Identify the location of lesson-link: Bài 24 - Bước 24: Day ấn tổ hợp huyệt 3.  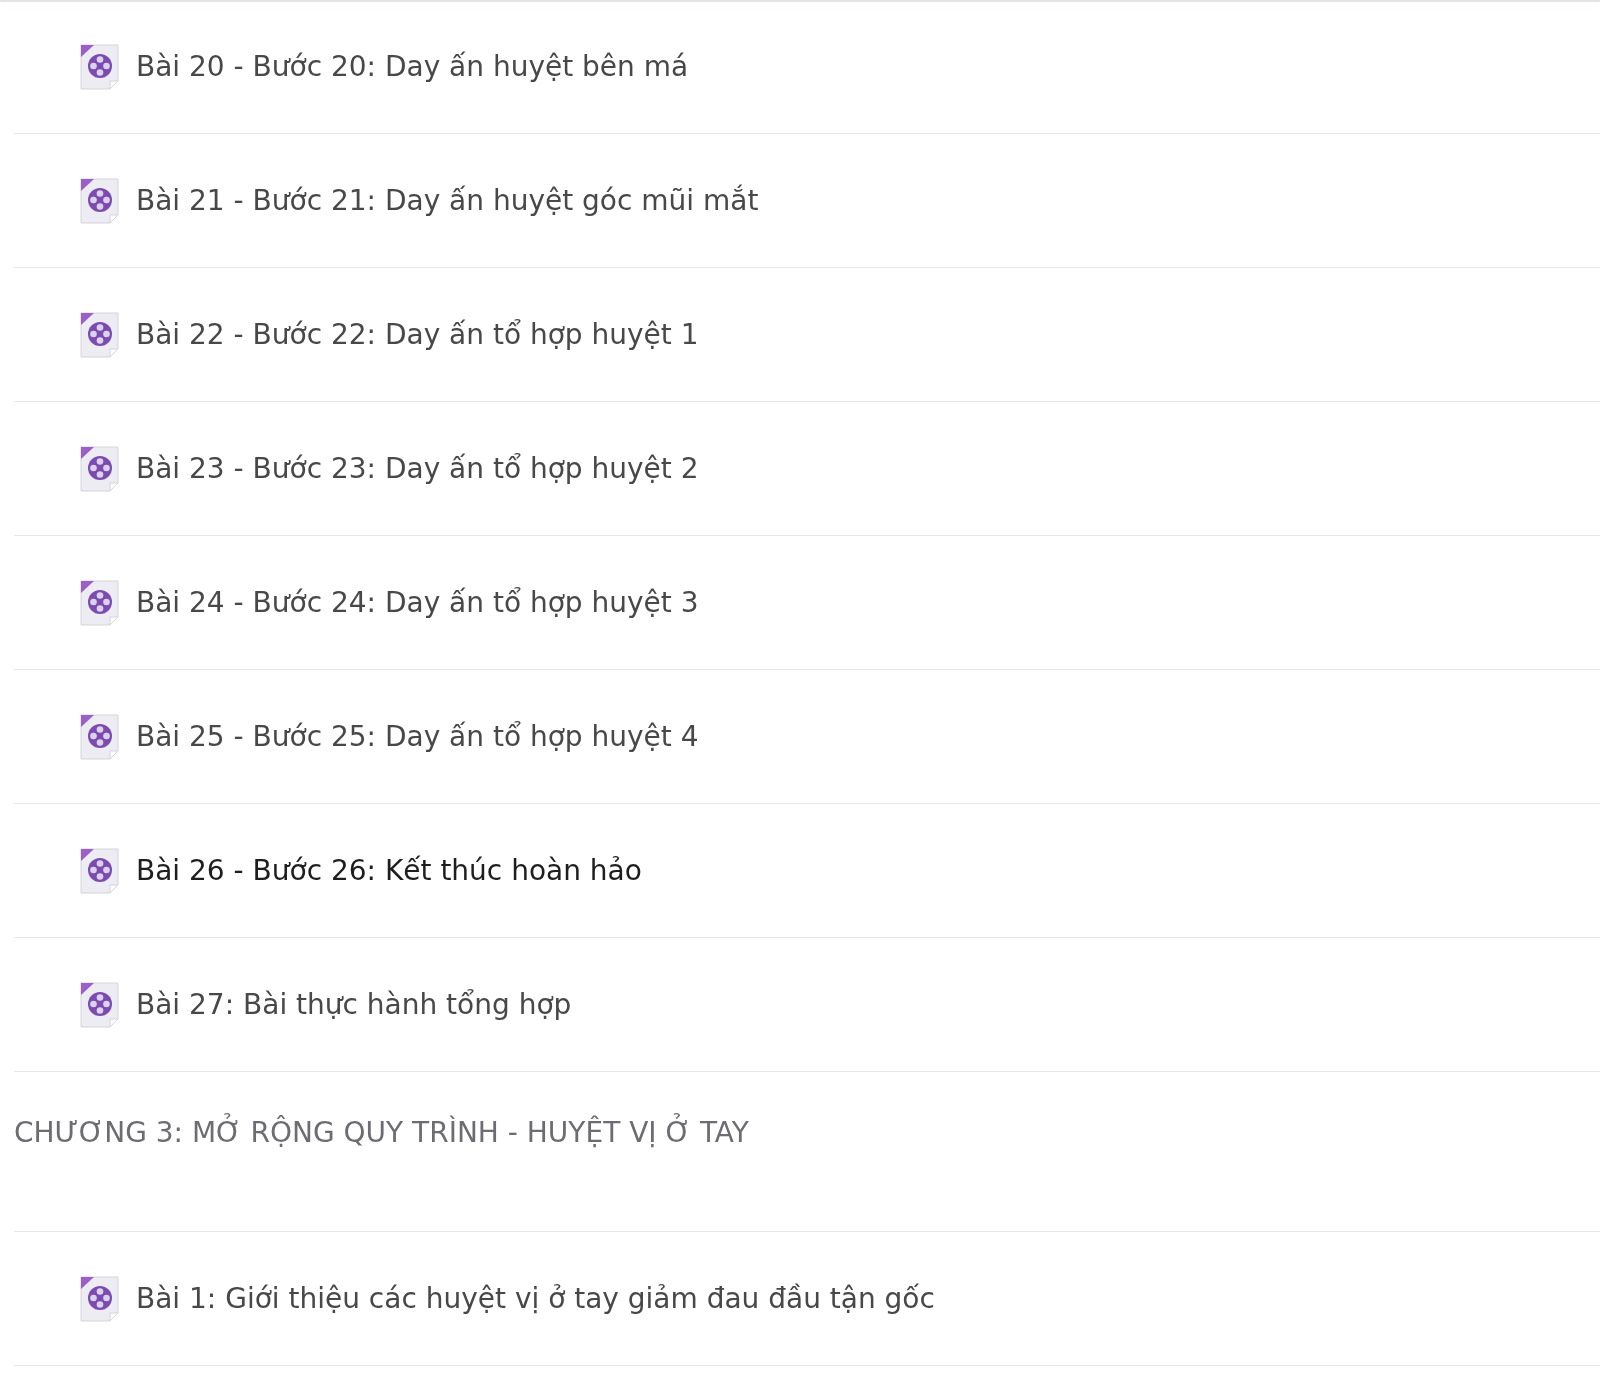
(417, 602).